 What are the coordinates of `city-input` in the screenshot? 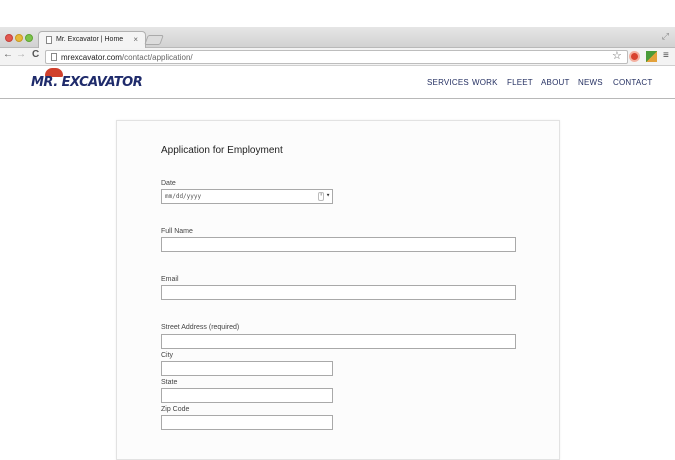 It's located at (247, 368).